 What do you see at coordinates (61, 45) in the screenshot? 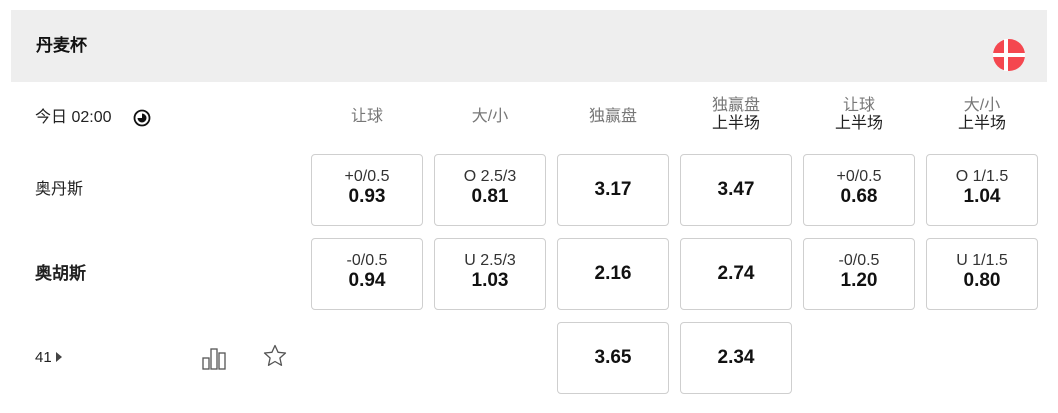
I see `league-title: 丹麦杯` at bounding box center [61, 45].